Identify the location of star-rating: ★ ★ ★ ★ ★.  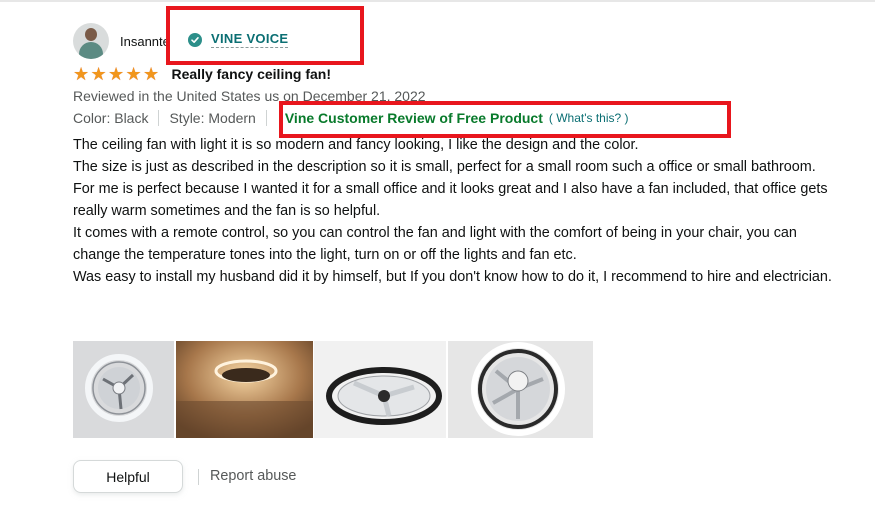
(117, 74).